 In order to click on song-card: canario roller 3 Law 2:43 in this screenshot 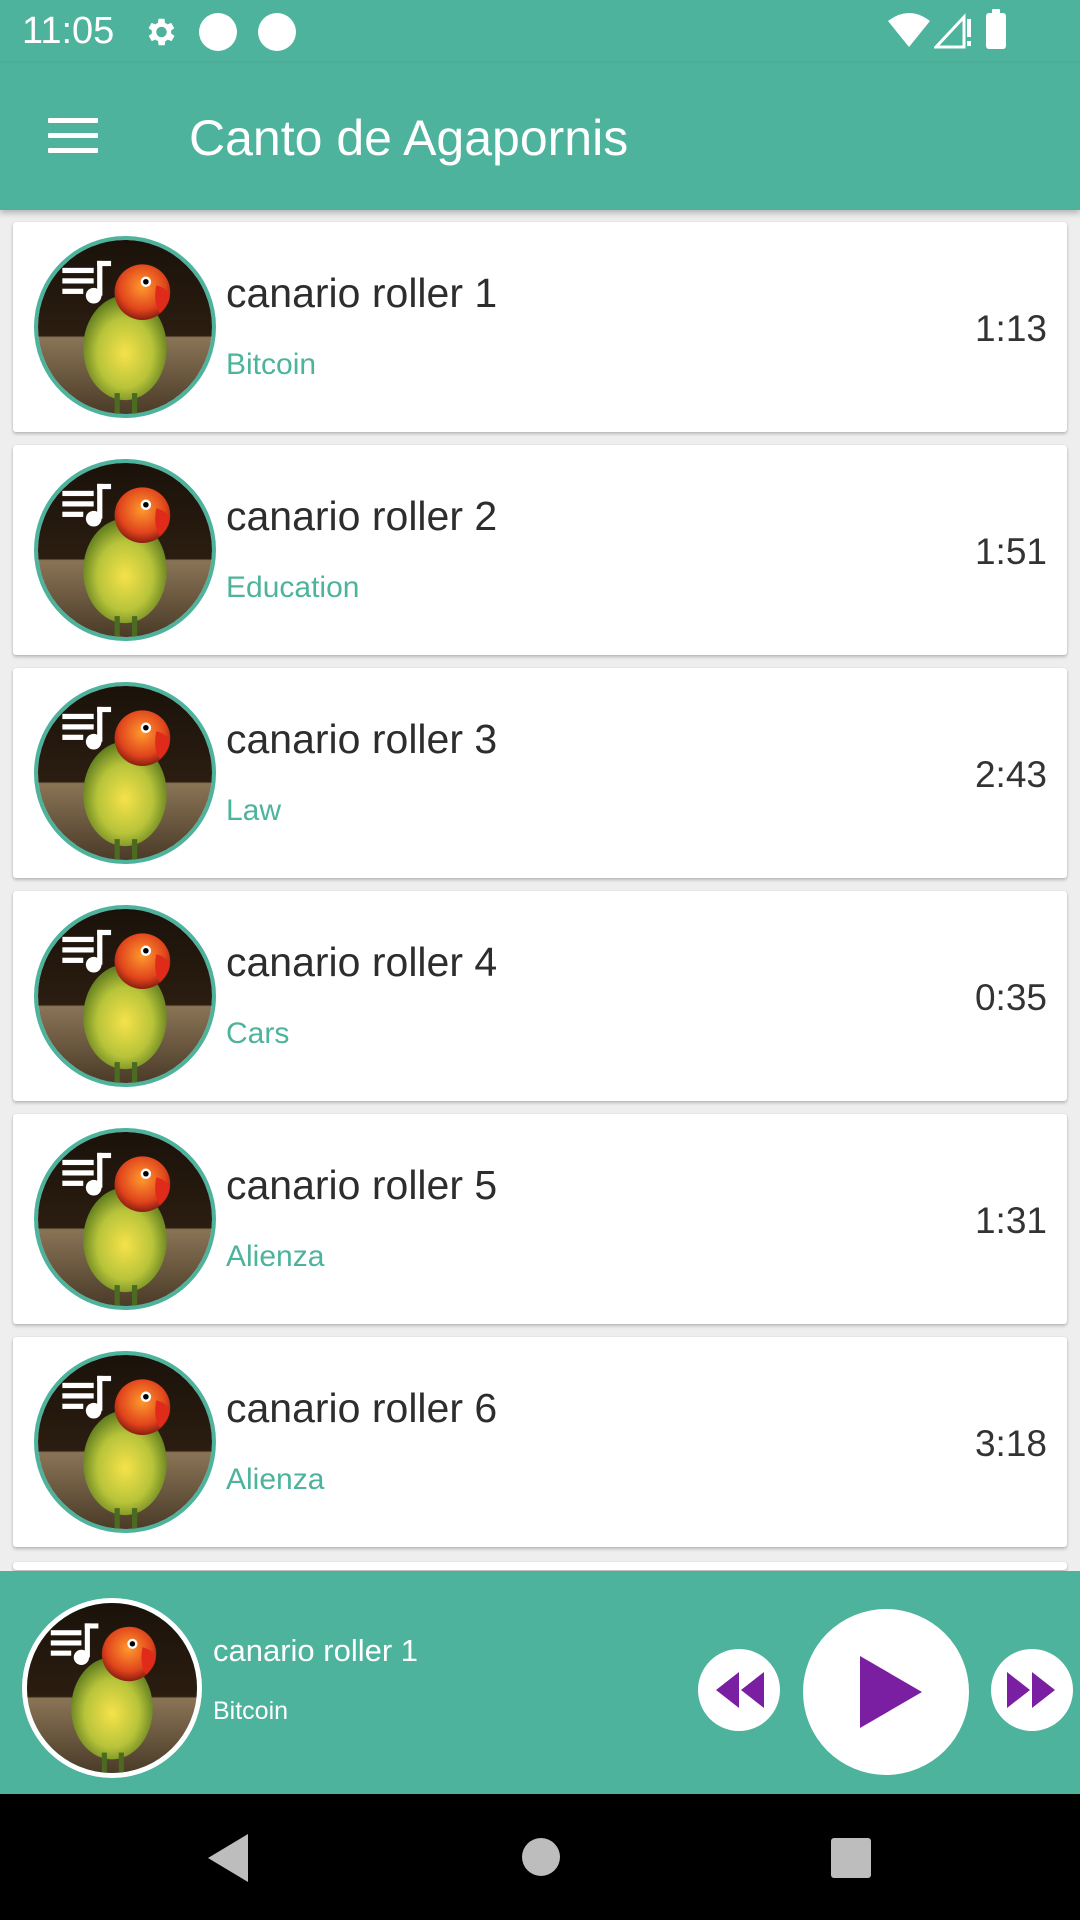, I will do `click(540, 773)`.